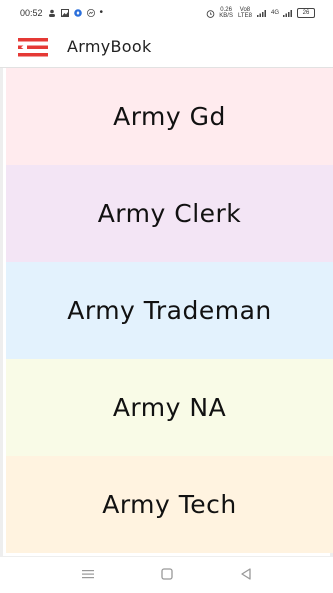 This screenshot has height=593, width=333. I want to click on status-time: 00:52, so click(31, 13).